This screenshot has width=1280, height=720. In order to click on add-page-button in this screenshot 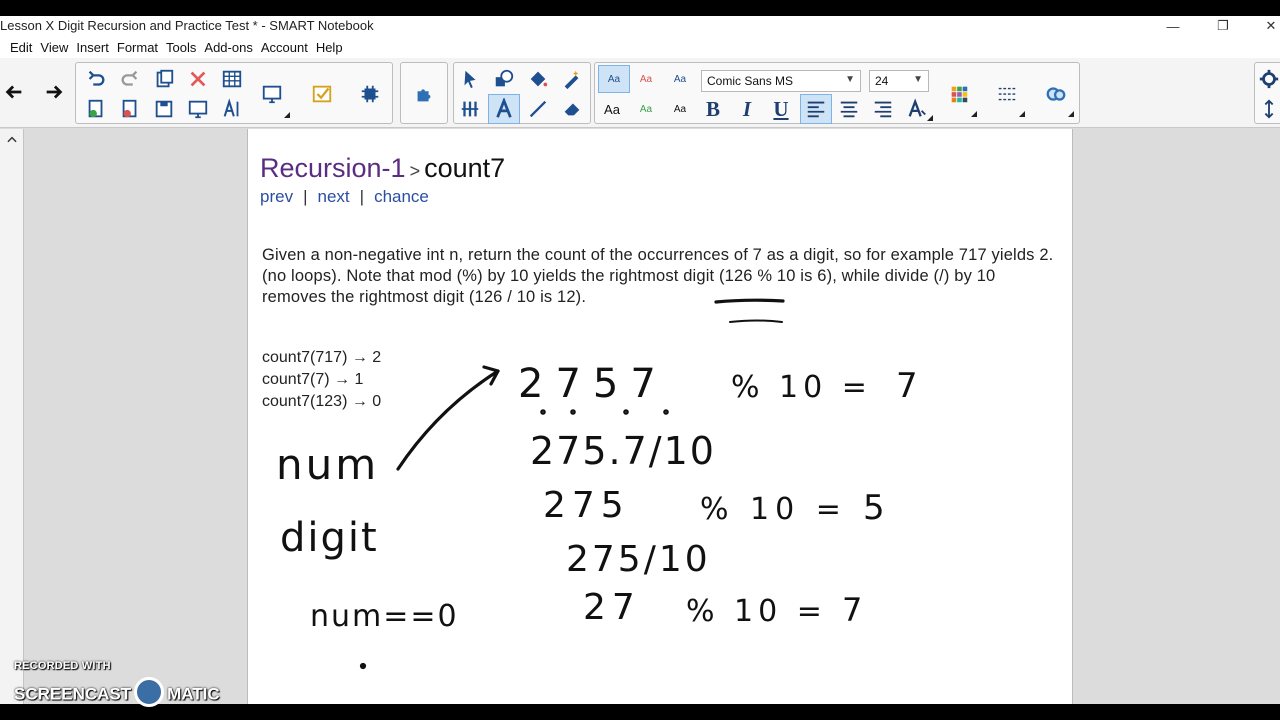, I will do `click(96, 109)`.